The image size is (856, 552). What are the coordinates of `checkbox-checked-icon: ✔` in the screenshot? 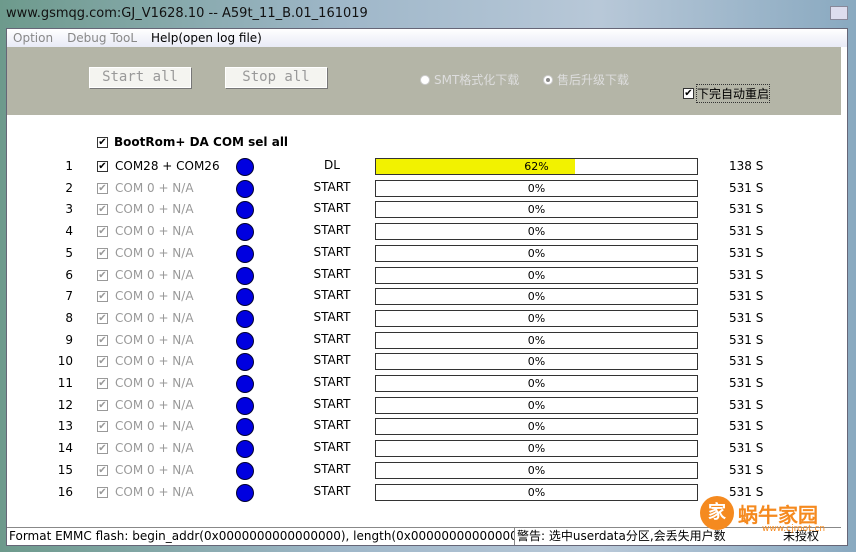 It's located at (688, 93).